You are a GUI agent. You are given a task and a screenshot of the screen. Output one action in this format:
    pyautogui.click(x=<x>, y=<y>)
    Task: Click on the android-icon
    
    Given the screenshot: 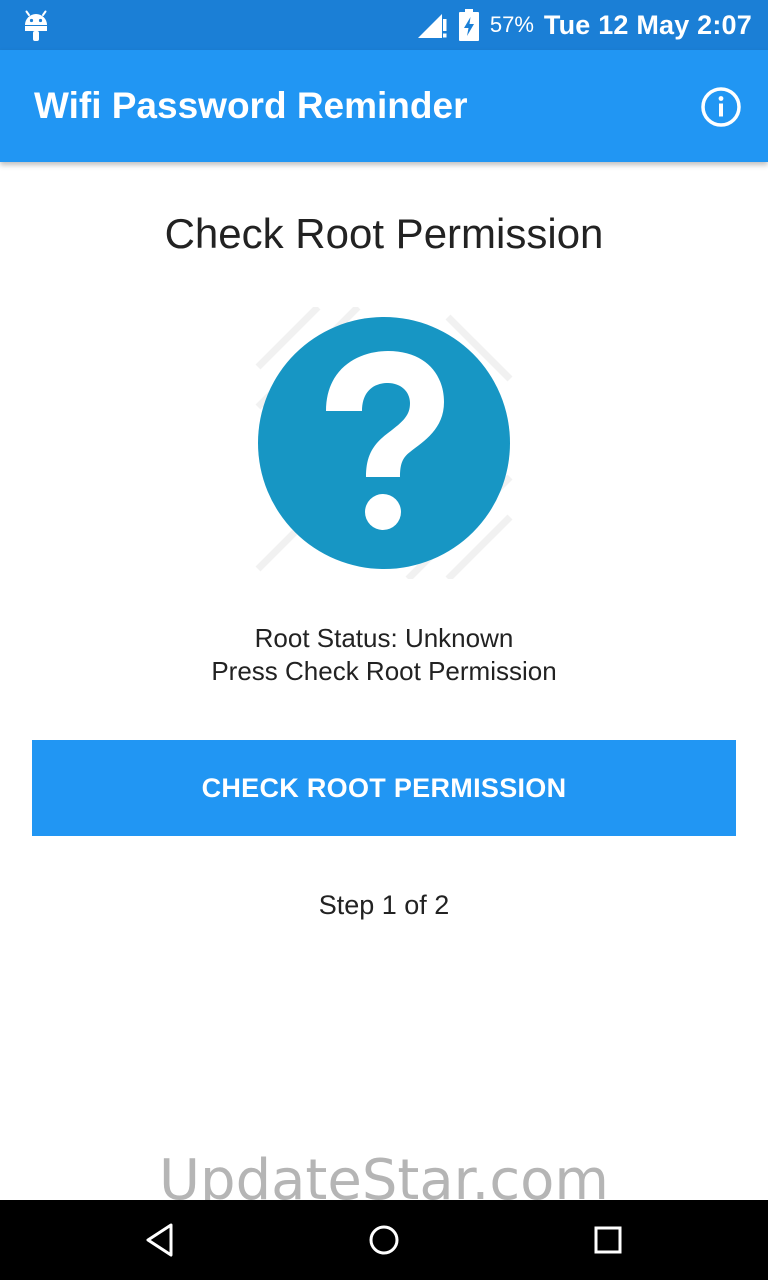 What is the action you would take?
    pyautogui.click(x=36, y=25)
    